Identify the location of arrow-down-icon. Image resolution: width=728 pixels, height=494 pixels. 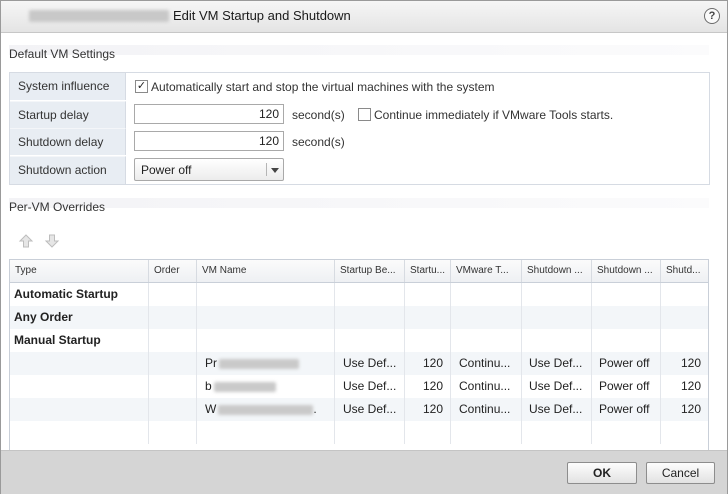
(52, 241).